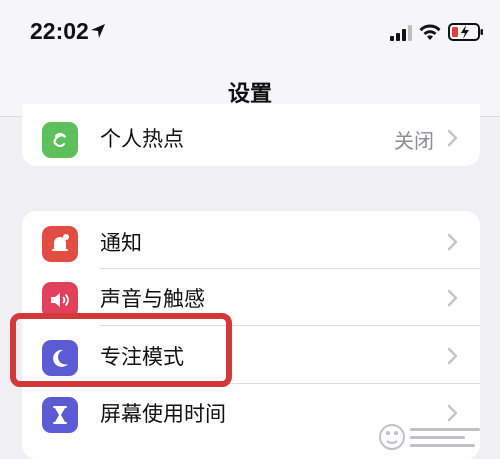 This screenshot has width=500, height=459. What do you see at coordinates (98, 31) in the screenshot?
I see `location-arrow-icon` at bounding box center [98, 31].